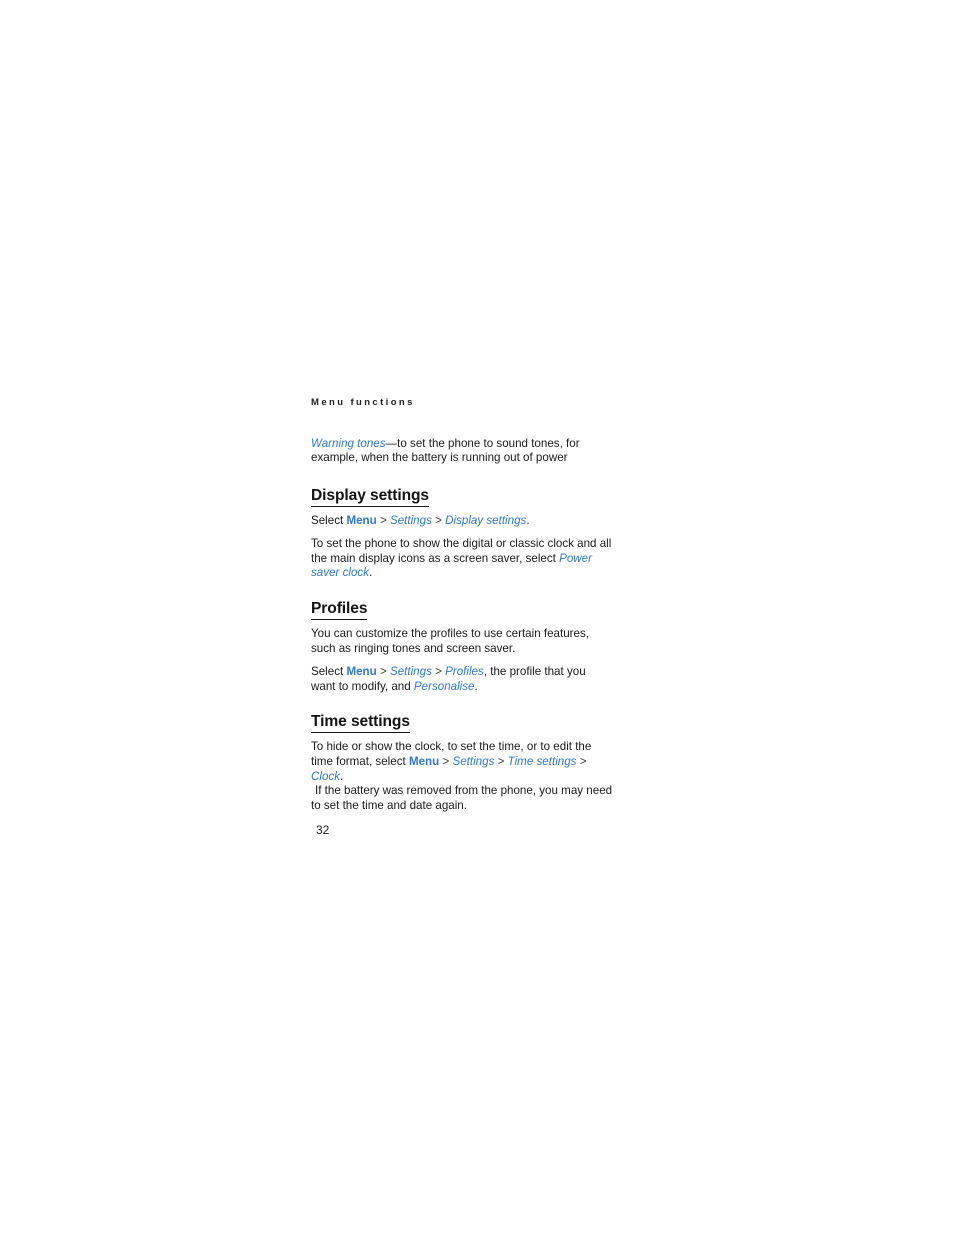  What do you see at coordinates (323, 830) in the screenshot?
I see `page-number: 32` at bounding box center [323, 830].